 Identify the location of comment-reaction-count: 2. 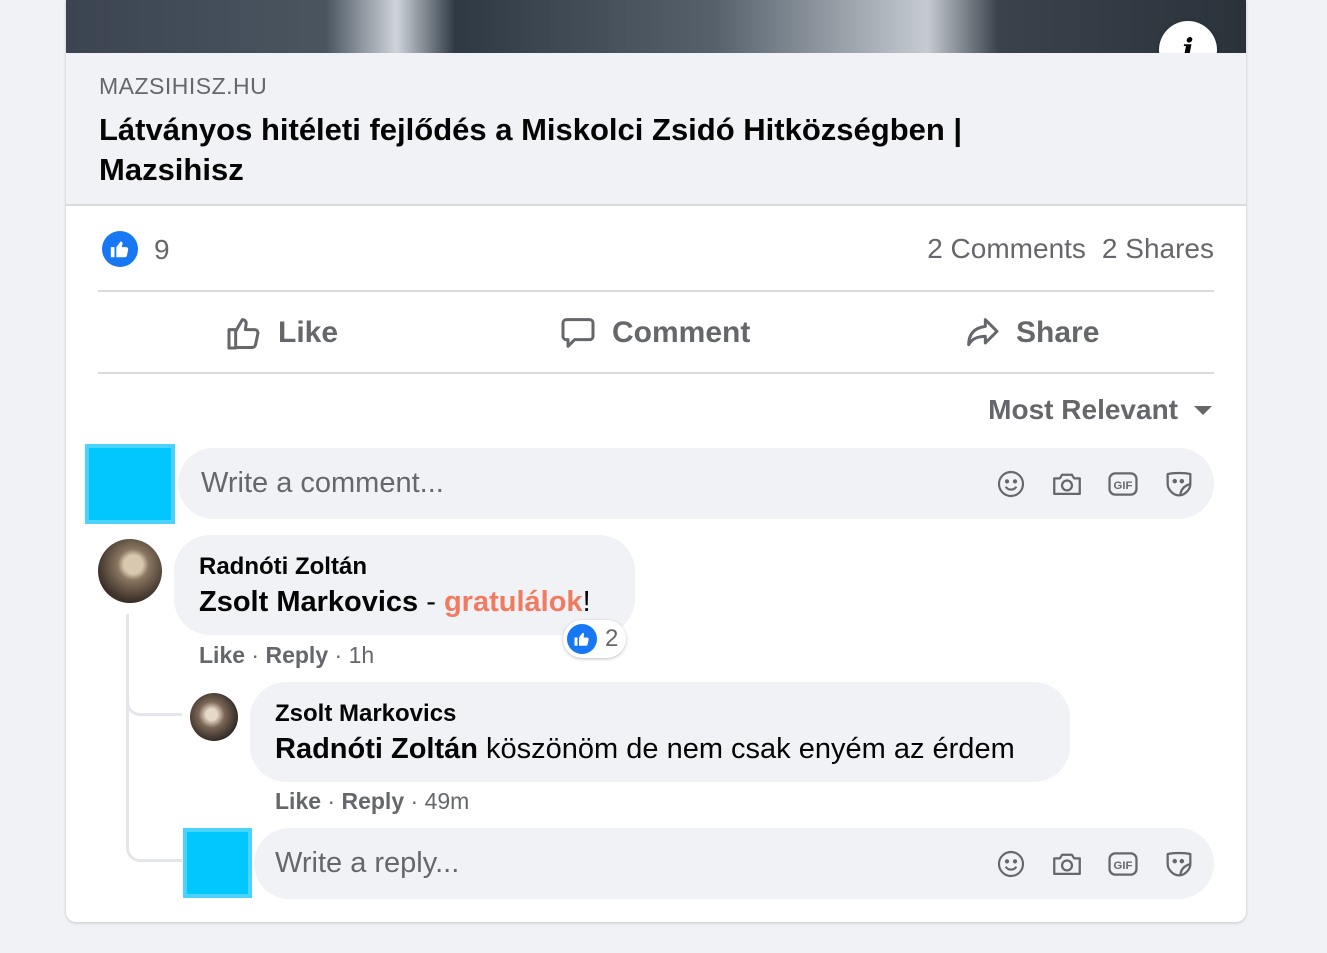
(595, 639).